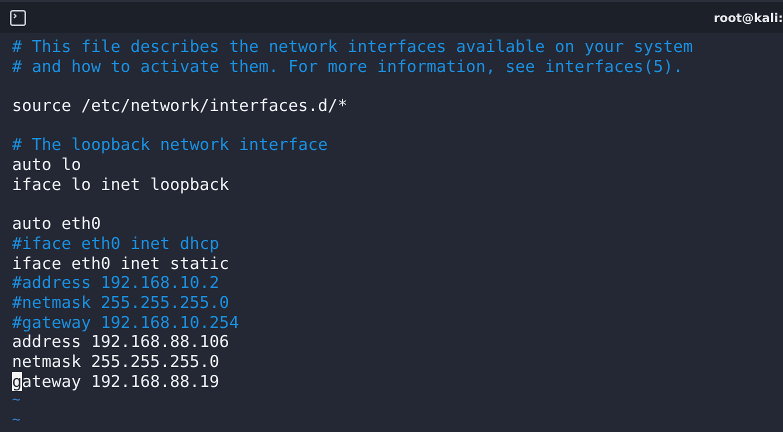 This screenshot has height=432, width=783. What do you see at coordinates (116, 244) in the screenshot?
I see `code-comment: #iface eth0 inet dhcp` at bounding box center [116, 244].